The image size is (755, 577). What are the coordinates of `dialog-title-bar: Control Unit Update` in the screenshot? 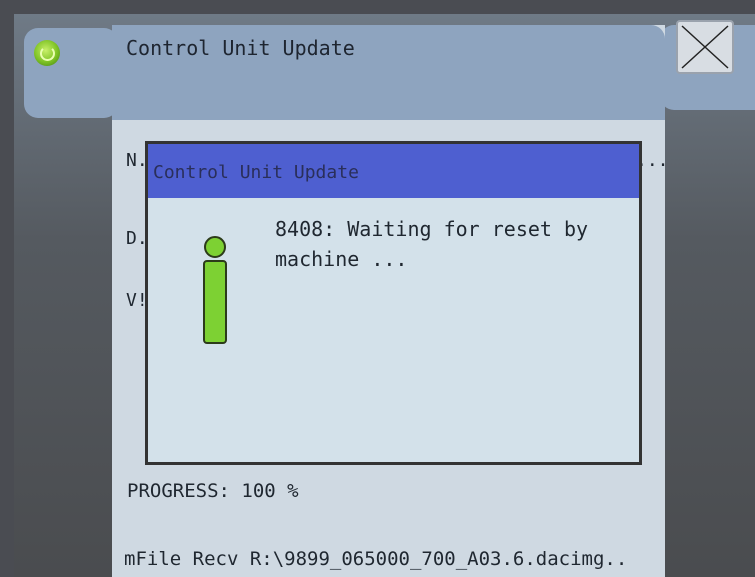 It's located at (393, 171).